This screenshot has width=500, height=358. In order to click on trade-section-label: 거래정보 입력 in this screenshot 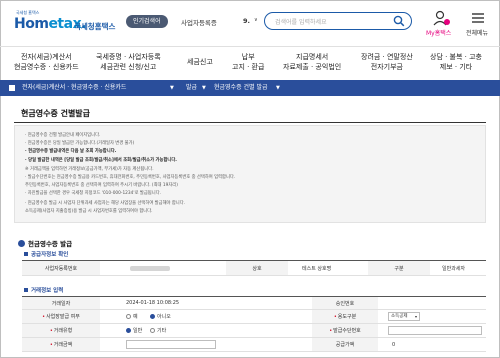, I will do `click(47, 291)`.